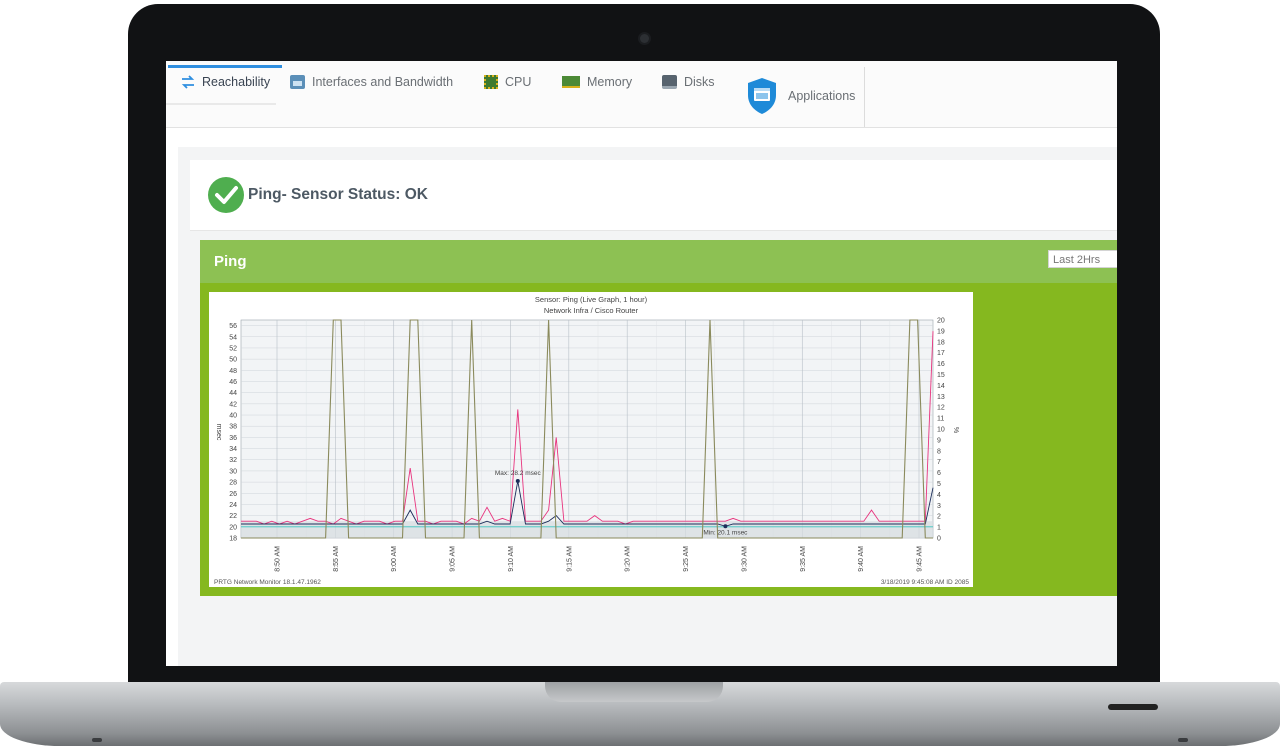 This screenshot has width=1280, height=746. Describe the element at coordinates (686, 559) in the screenshot. I see `x-tick-label: 9:25 AM` at that location.